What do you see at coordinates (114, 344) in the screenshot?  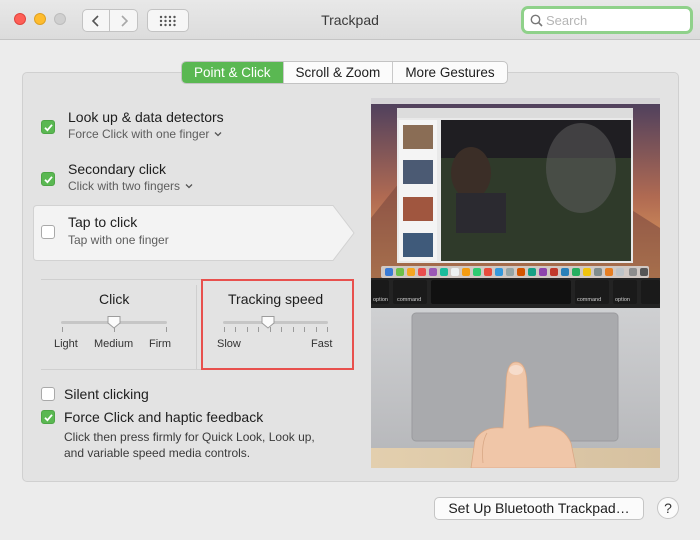 I see `click-slider-label-medium: Medium` at bounding box center [114, 344].